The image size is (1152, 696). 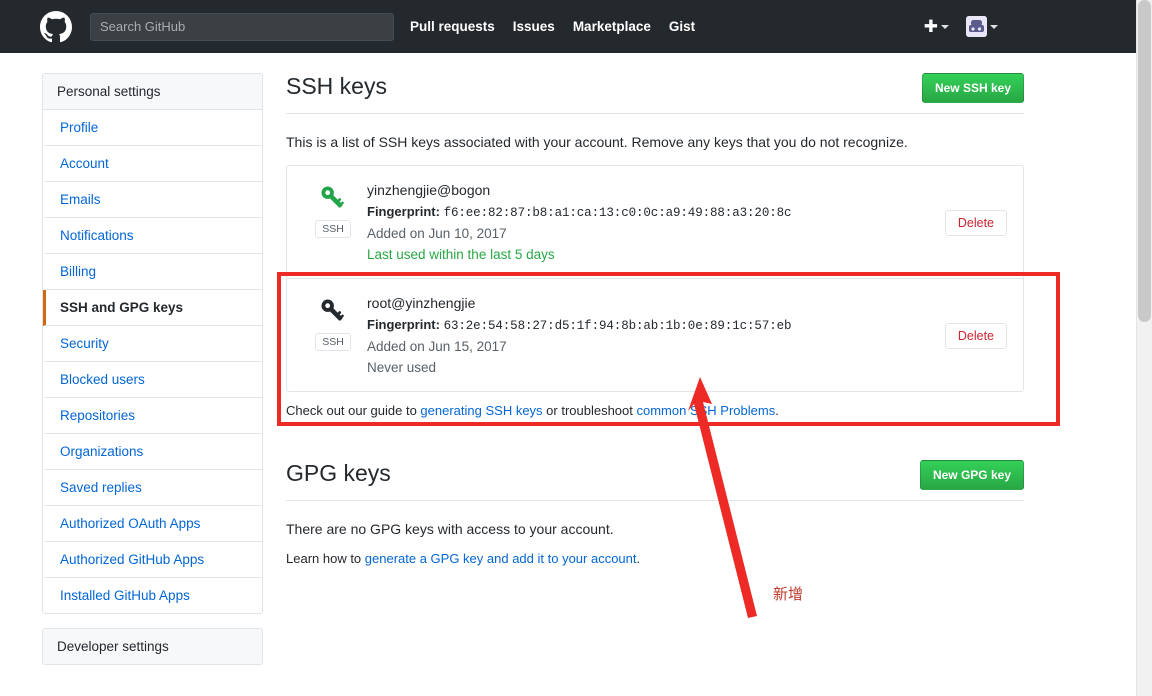 I want to click on key-last-used: Last used within the last 5 days, so click(x=461, y=255).